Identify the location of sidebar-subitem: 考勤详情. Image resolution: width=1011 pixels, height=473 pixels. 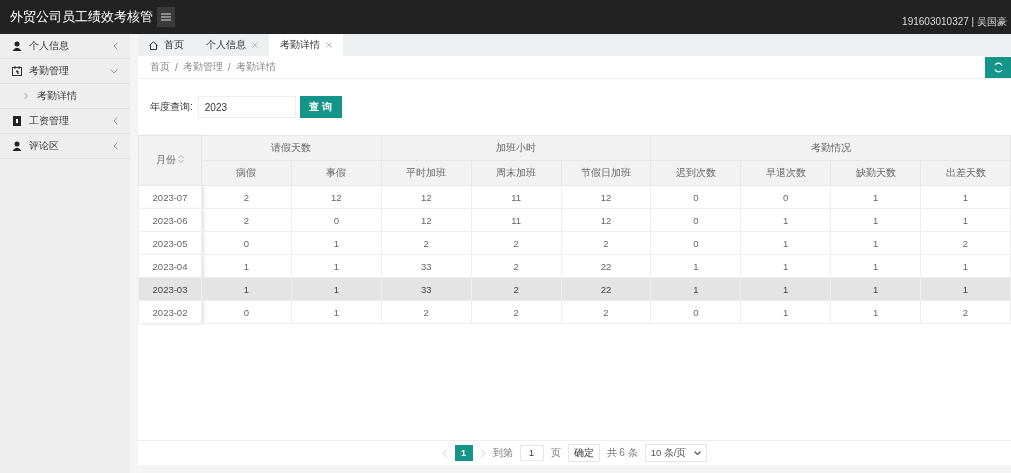
(65, 96).